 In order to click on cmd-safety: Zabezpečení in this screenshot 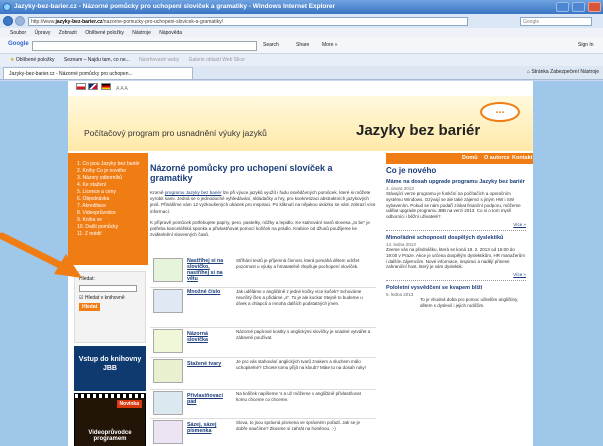, I will do `click(564, 72)`.